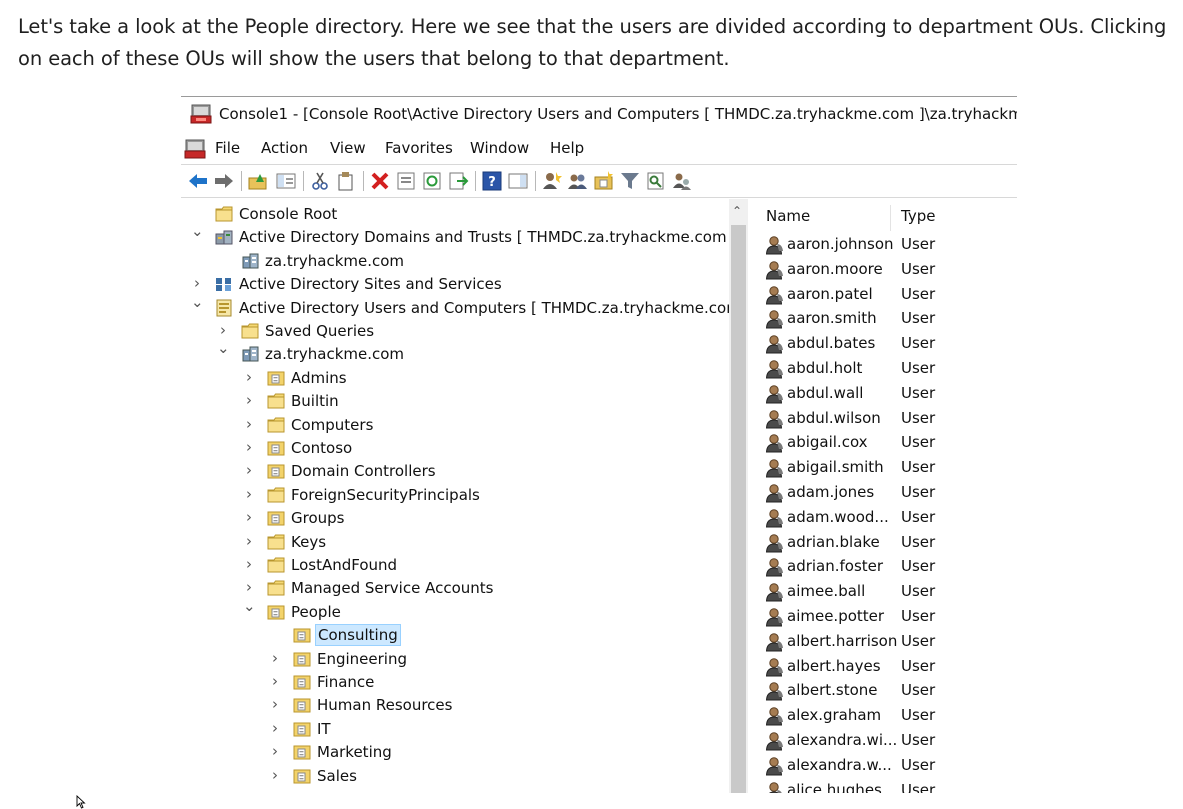 The height and width of the screenshot is (809, 1183). What do you see at coordinates (455, 635) in the screenshot?
I see `tree-node: Consulting` at bounding box center [455, 635].